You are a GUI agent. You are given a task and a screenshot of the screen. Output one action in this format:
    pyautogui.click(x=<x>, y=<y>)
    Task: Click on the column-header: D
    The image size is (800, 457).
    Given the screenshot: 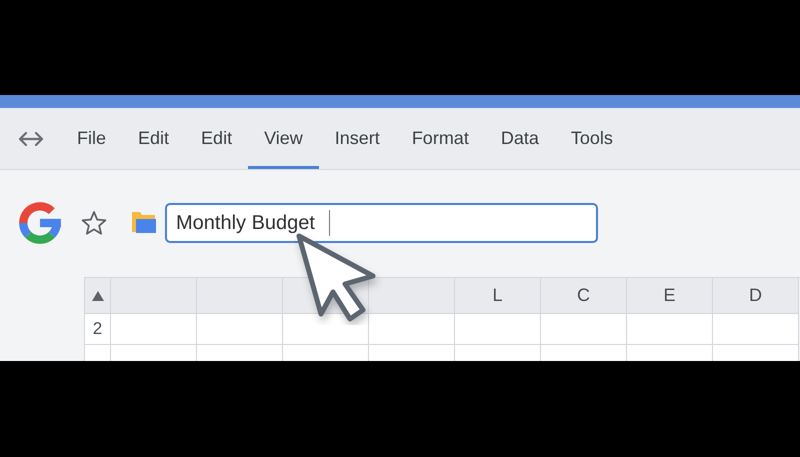 What is the action you would take?
    pyautogui.click(x=756, y=296)
    